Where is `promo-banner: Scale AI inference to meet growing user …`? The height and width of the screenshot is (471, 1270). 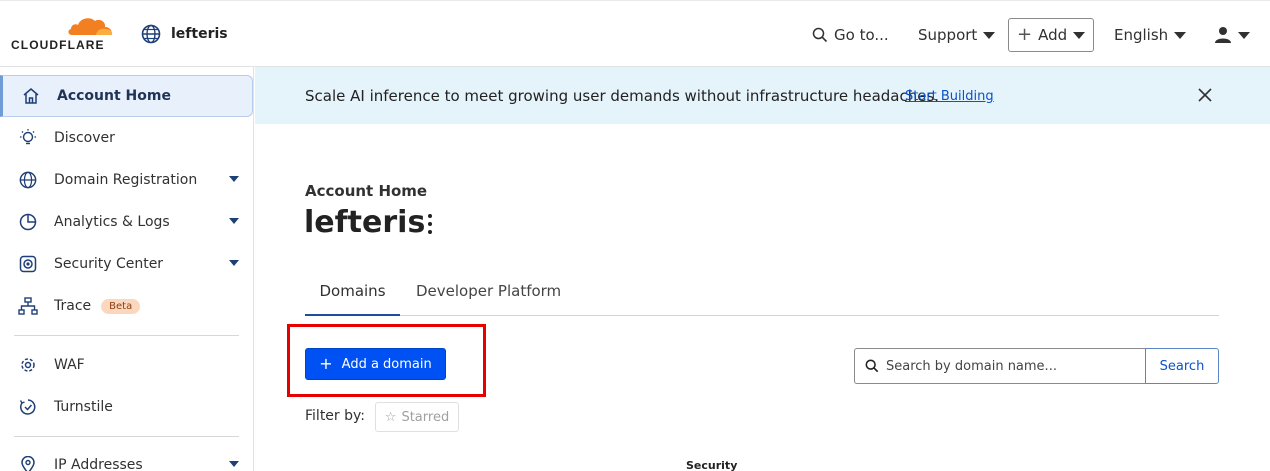
promo-banner: Scale AI inference to meet growing user … is located at coordinates (762, 95).